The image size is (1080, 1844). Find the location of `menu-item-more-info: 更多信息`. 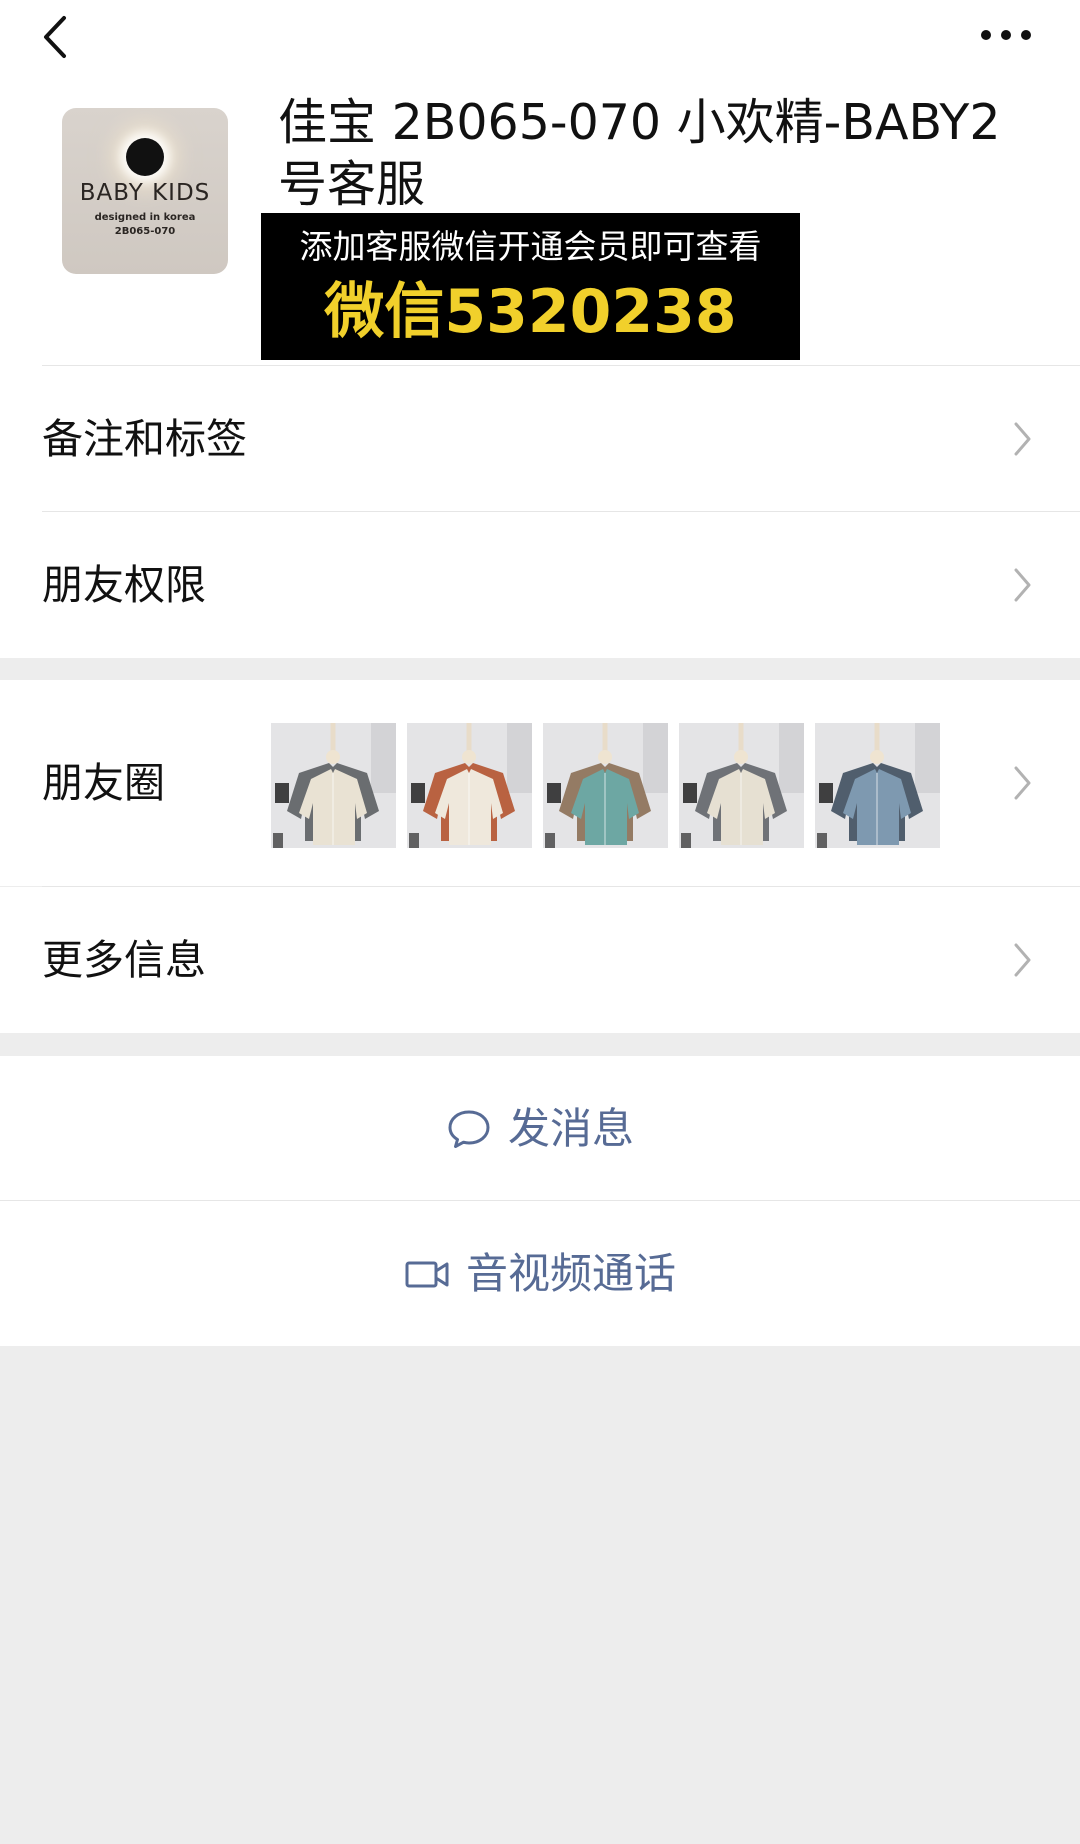

menu-item-more-info: 更多信息 is located at coordinates (540, 960).